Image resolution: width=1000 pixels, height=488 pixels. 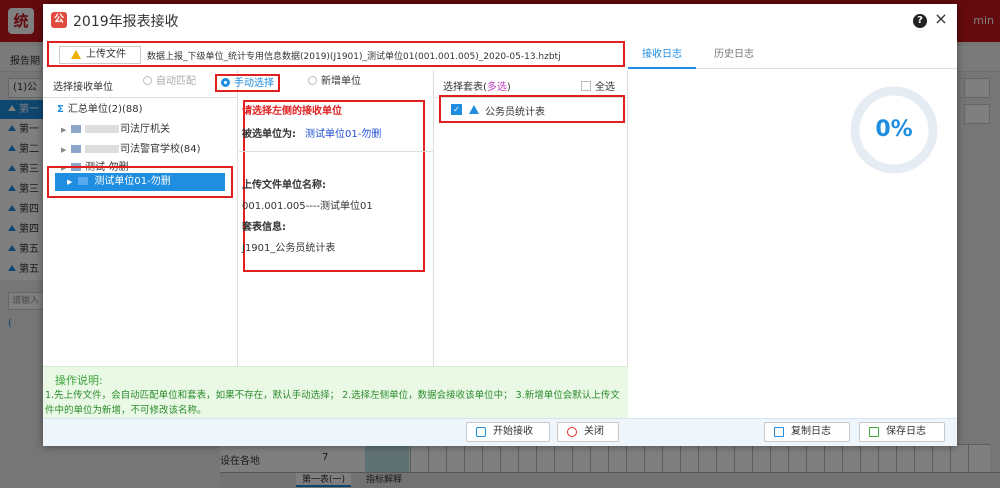 I want to click on copy-log-button: 复制日志, so click(x=807, y=432).